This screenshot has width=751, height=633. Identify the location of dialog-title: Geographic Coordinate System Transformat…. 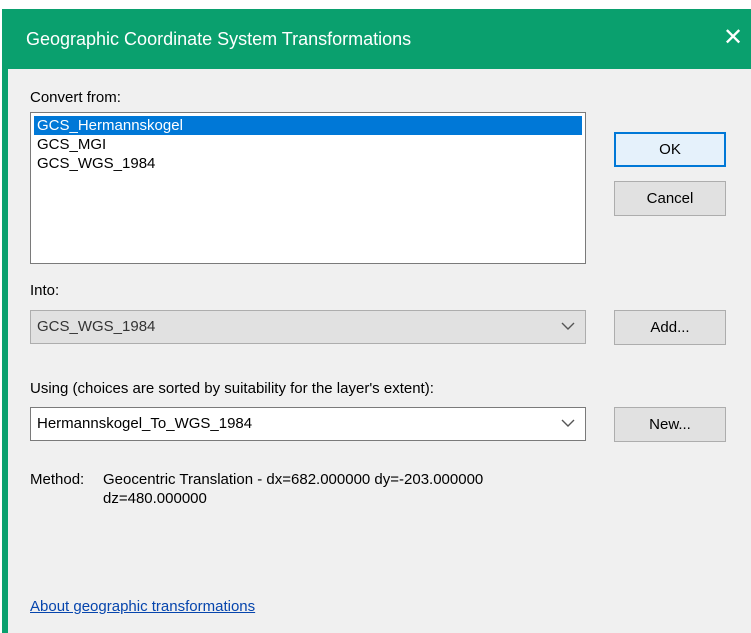
(219, 39).